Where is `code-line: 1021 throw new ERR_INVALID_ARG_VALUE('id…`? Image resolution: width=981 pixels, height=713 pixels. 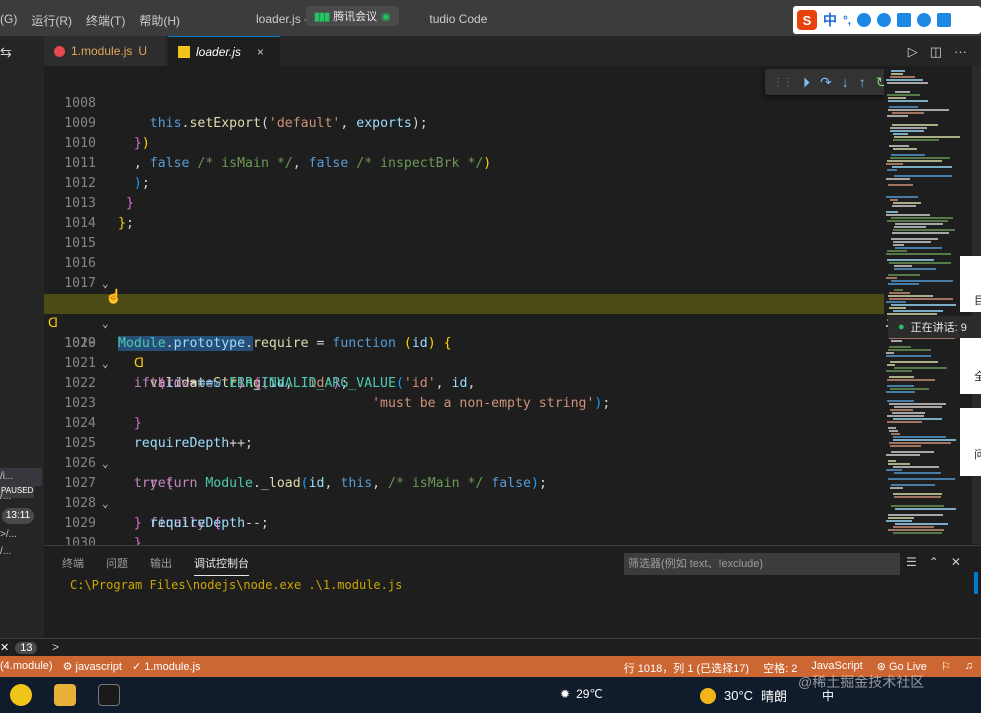
code-line: 1021 throw new ERR_INVALID_ARG_VALUE('id… is located at coordinates (464, 362).